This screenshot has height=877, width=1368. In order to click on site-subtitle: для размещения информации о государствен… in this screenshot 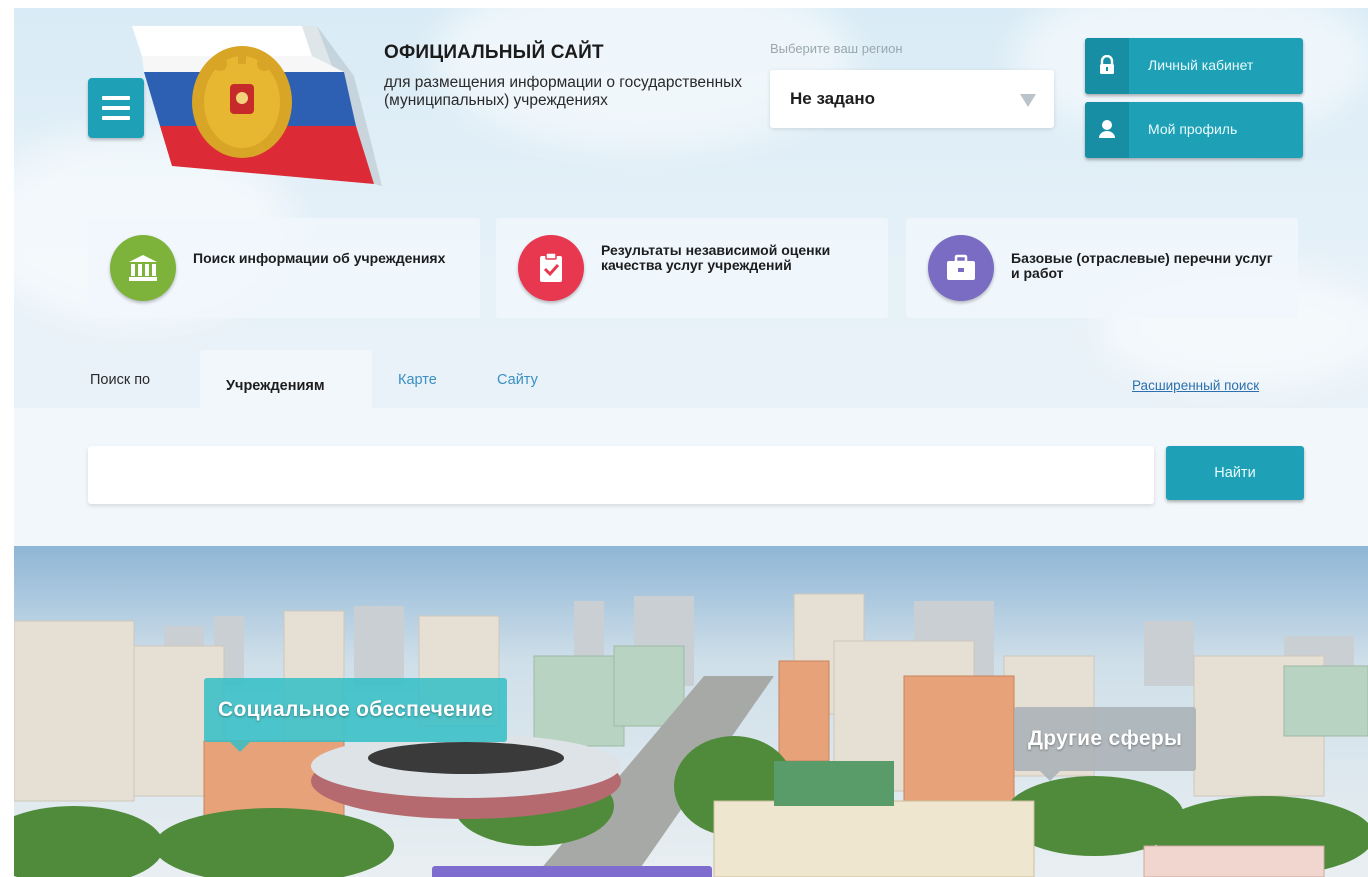, I will do `click(563, 91)`.